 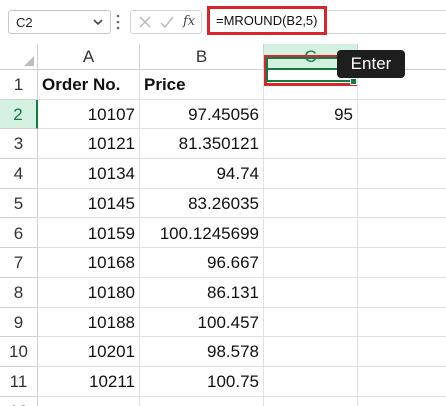 What do you see at coordinates (98, 22) in the screenshot?
I see `chevron-down-icon` at bounding box center [98, 22].